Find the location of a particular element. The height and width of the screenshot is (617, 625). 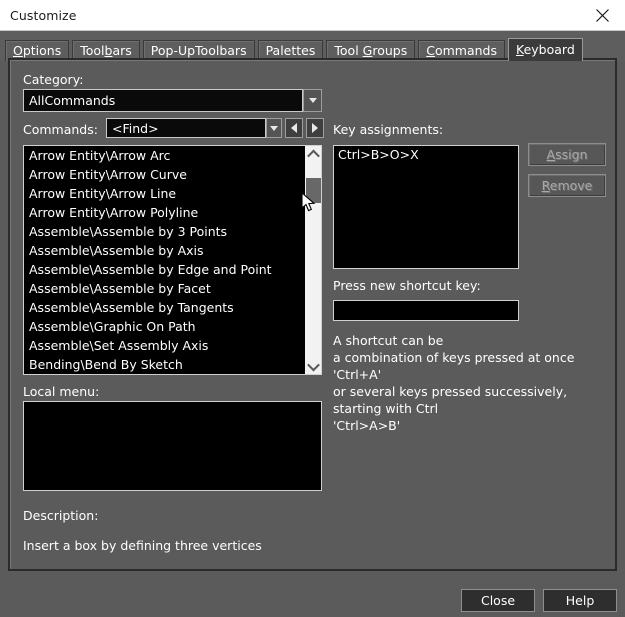

list-item: Assemble\Assemble by 3 Points is located at coordinates (164, 231).